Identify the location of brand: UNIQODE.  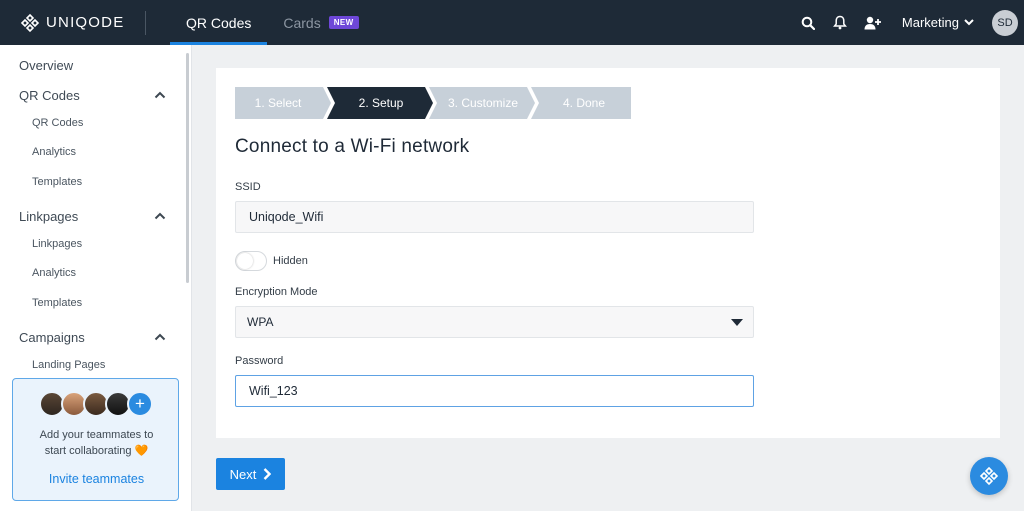
(72, 22).